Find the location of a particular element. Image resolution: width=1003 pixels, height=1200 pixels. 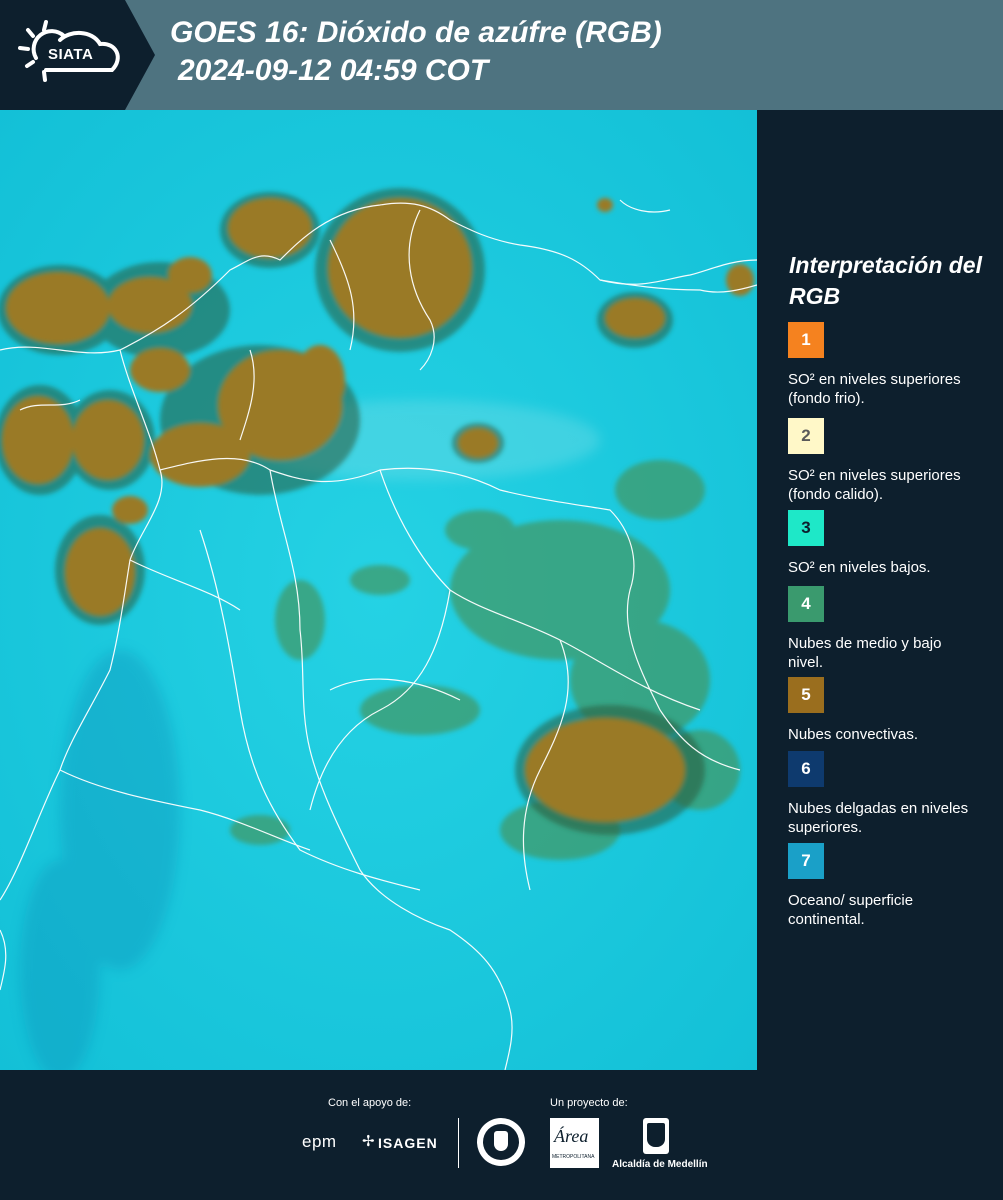

legend-number-1: 1 is located at coordinates (806, 339).